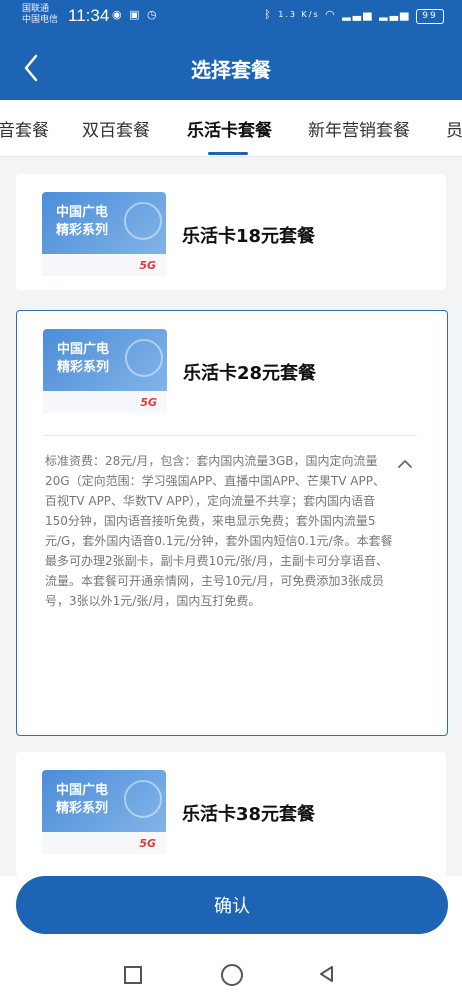 This screenshot has width=462, height=1000. I want to click on signal-icon: ▂▃▅, so click(358, 14).